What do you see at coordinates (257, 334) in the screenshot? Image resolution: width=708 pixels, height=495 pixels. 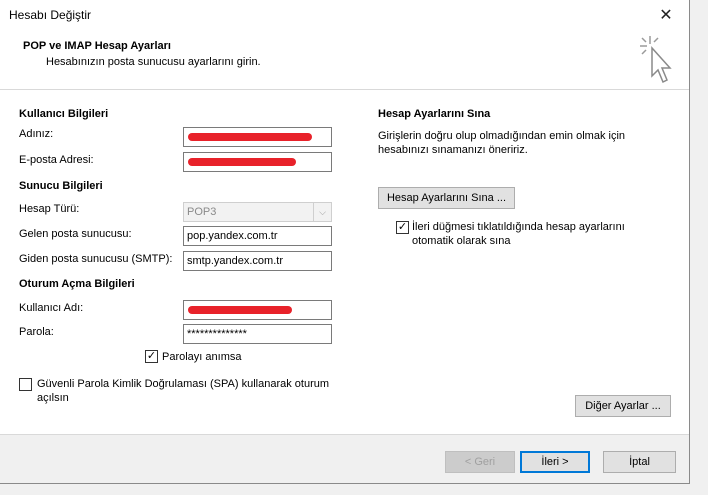 I see `password-field: **************` at bounding box center [257, 334].